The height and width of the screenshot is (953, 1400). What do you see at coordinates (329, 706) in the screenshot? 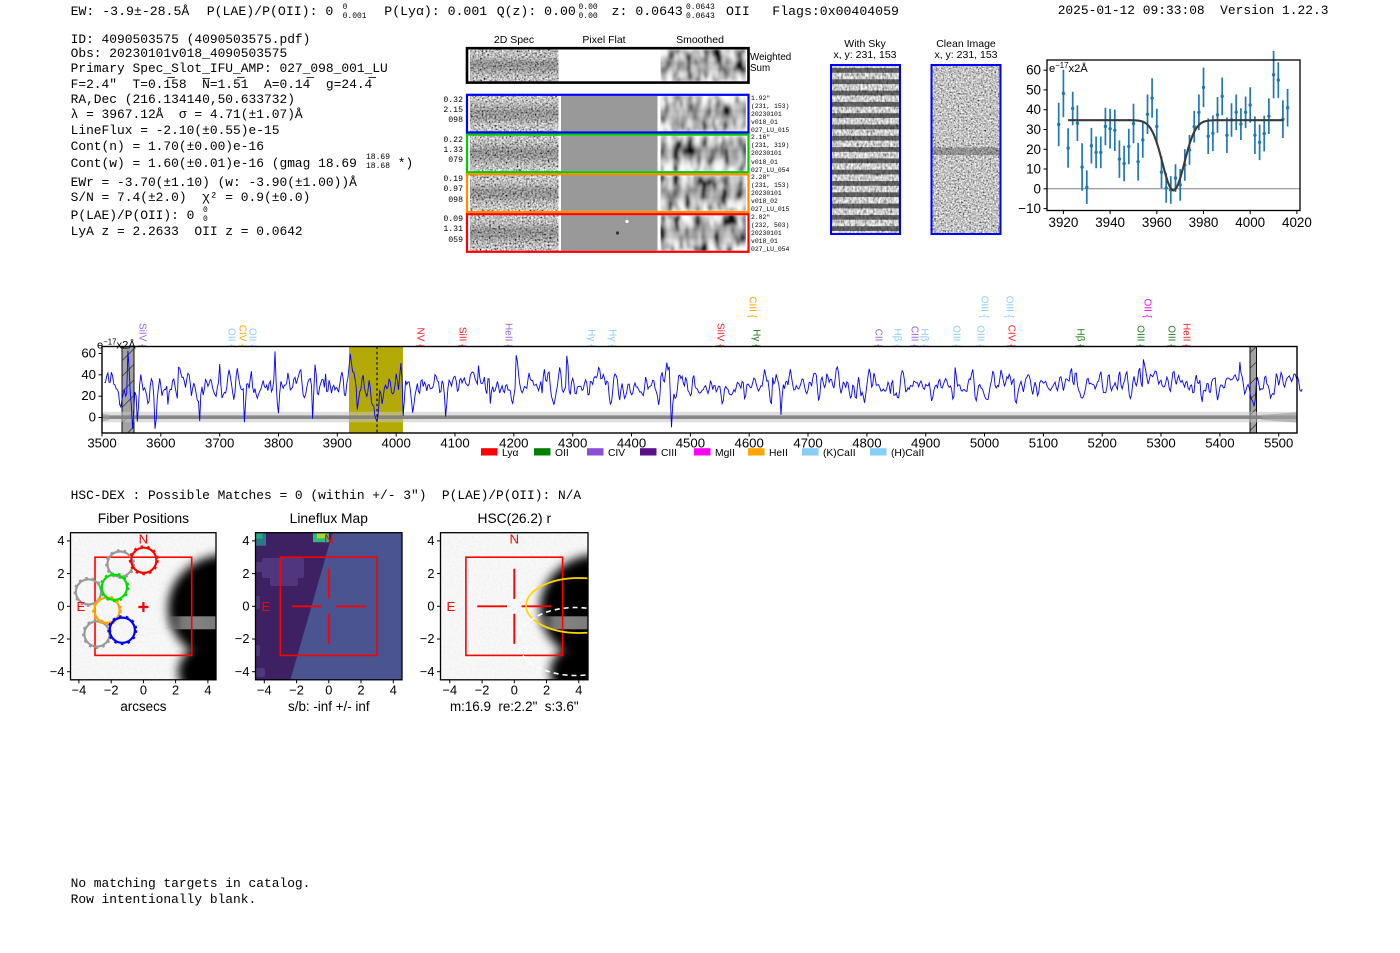
I see `svg-text: s/b: -inf +/- inf` at bounding box center [329, 706].